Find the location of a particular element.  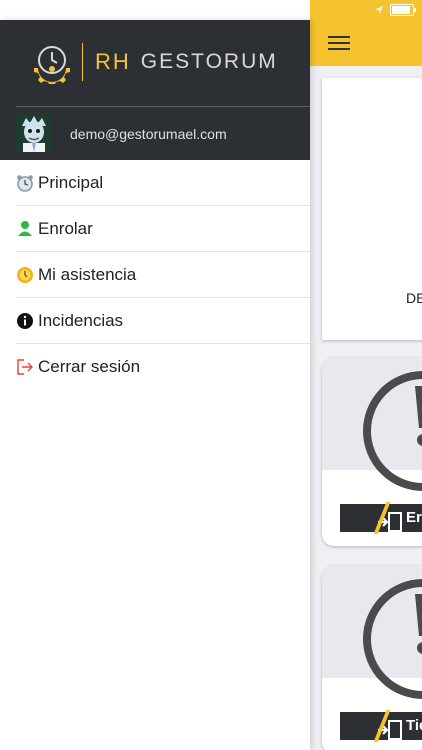

menu-item-enrolar: Enrolar is located at coordinates (163, 229).